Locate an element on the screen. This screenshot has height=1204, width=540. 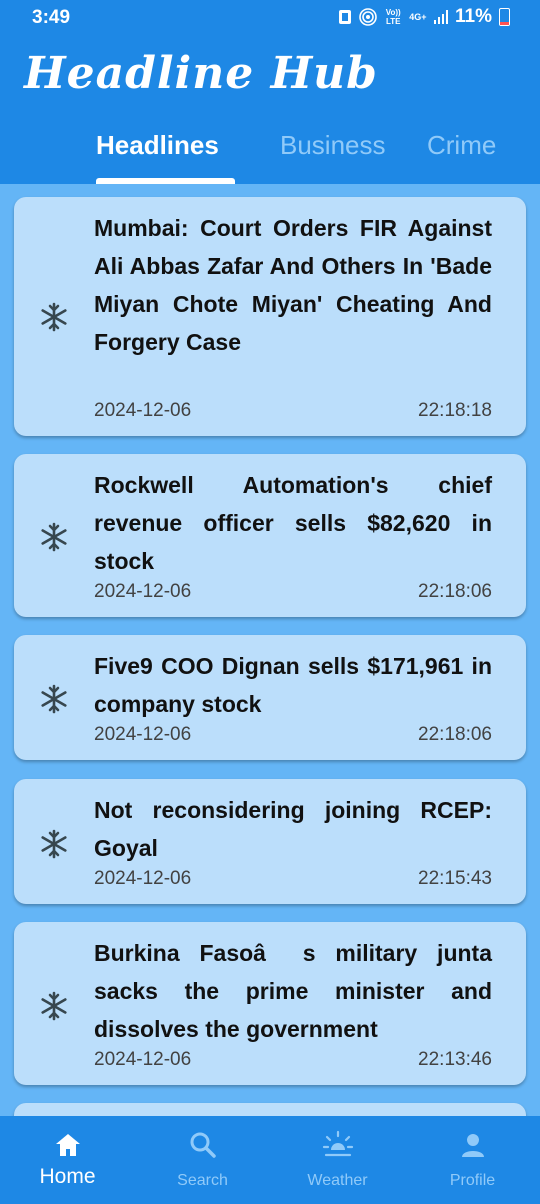
tab-business: Business is located at coordinates (333, 145).